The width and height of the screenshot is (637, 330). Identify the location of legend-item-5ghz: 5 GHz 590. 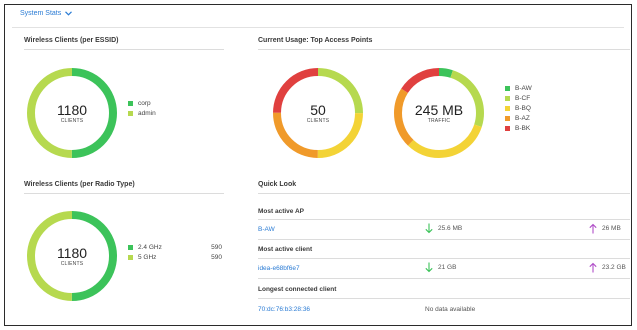
(175, 257).